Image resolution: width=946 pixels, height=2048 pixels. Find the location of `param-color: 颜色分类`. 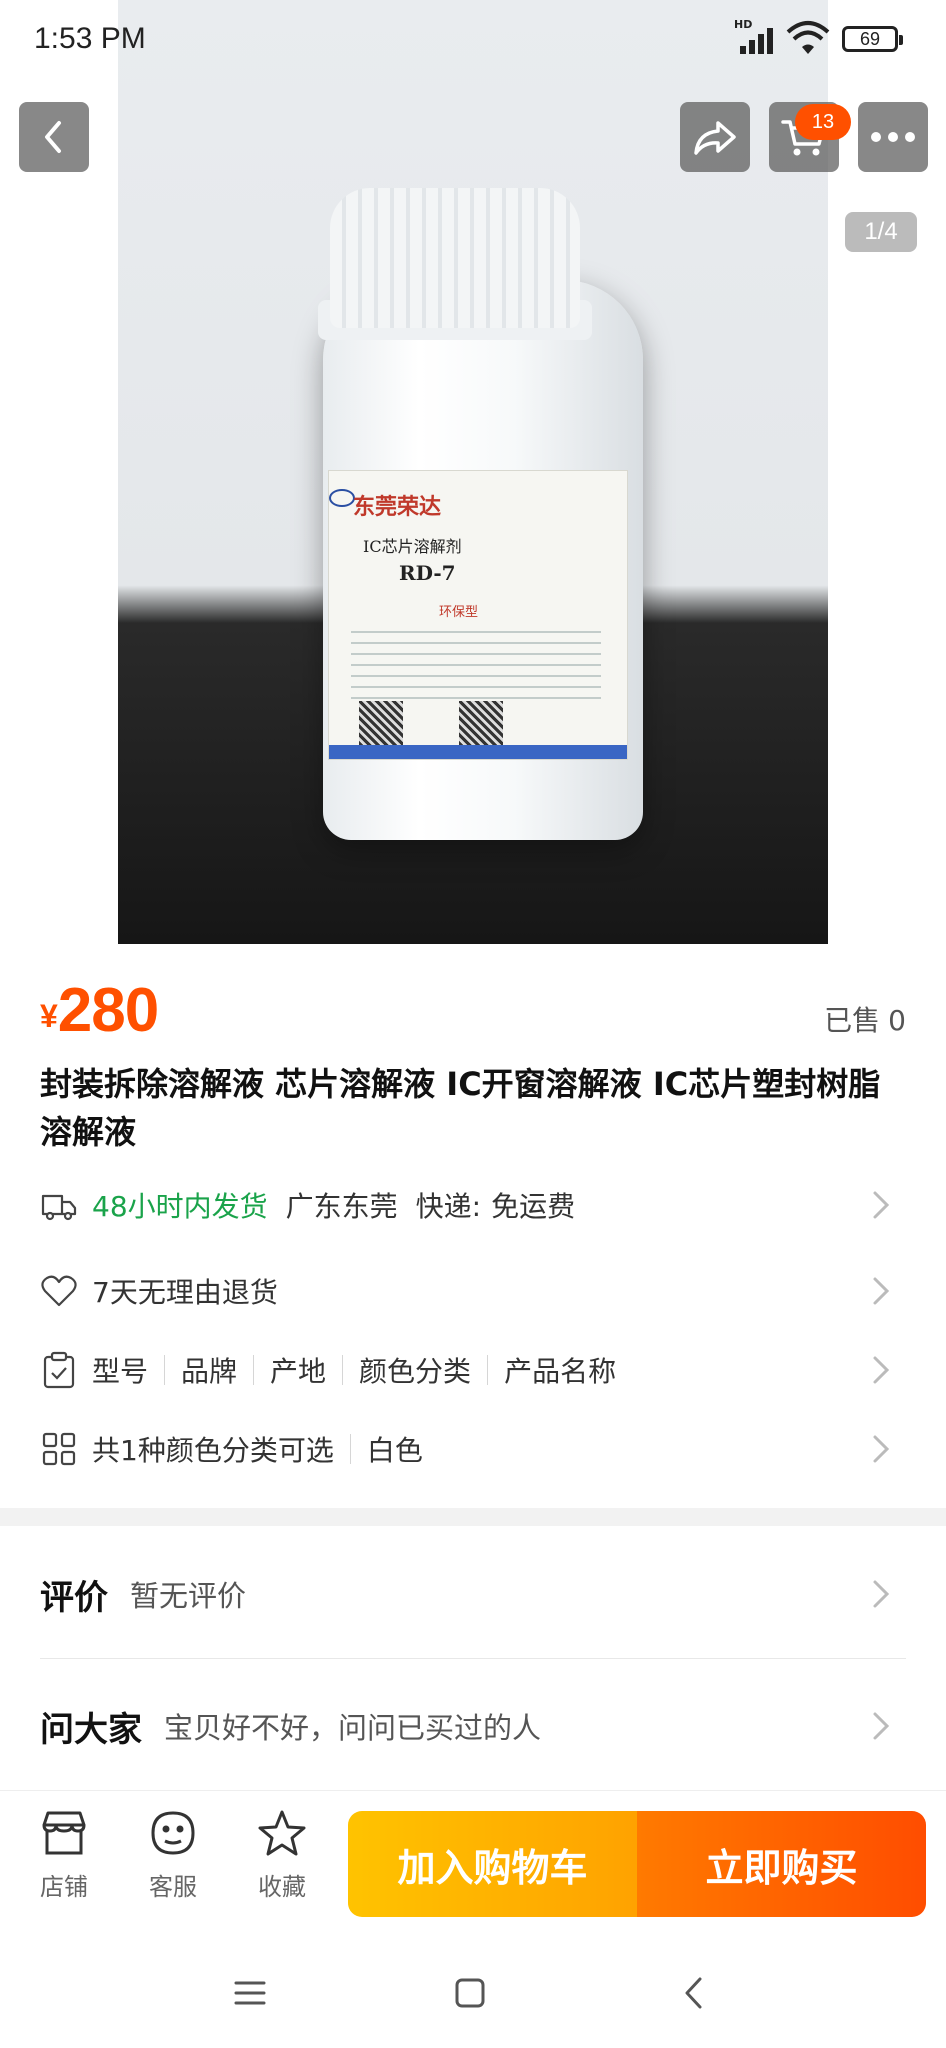

param-color: 颜色分类 is located at coordinates (415, 1371).